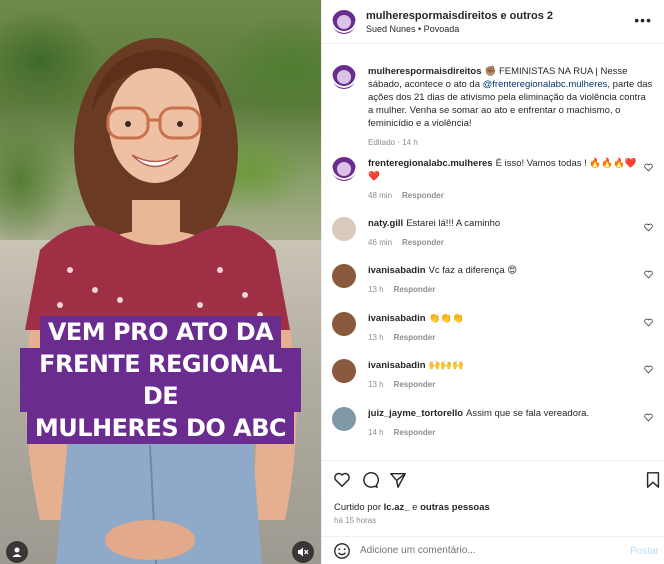 The image size is (664, 564). I want to click on save-icon, so click(653, 480).